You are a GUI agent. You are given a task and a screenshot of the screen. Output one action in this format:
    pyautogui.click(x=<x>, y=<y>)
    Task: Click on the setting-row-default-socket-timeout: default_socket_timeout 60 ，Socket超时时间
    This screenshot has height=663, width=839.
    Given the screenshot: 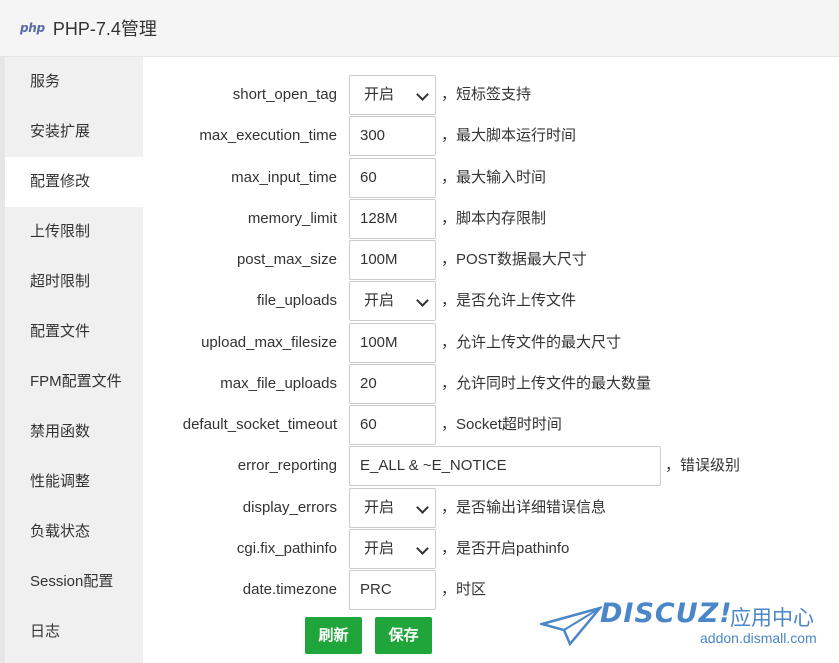 What is the action you would take?
    pyautogui.click(x=491, y=425)
    